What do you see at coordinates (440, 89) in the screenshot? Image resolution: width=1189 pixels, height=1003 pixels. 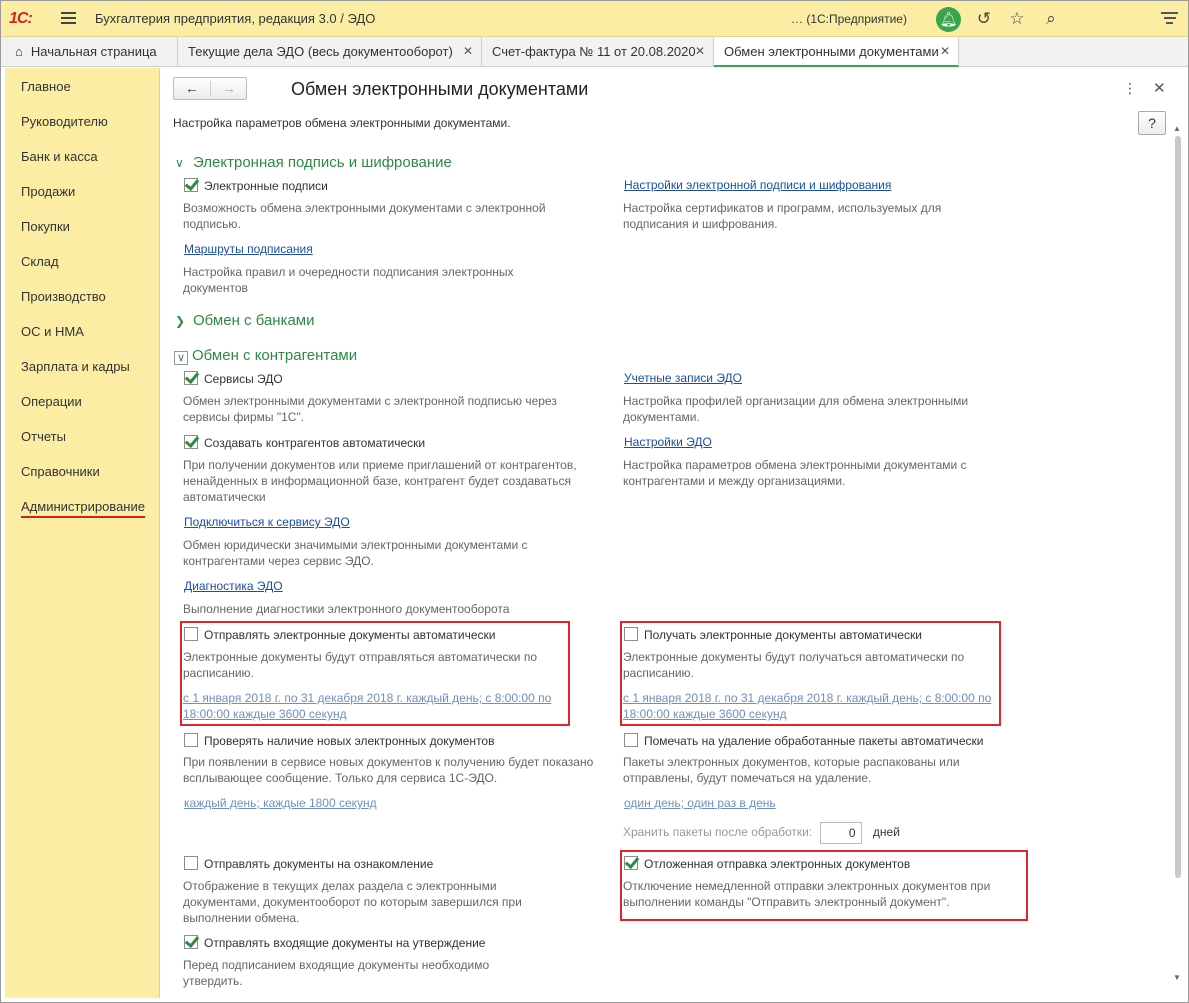 I see `page-title: Обмен электронными документами` at bounding box center [440, 89].